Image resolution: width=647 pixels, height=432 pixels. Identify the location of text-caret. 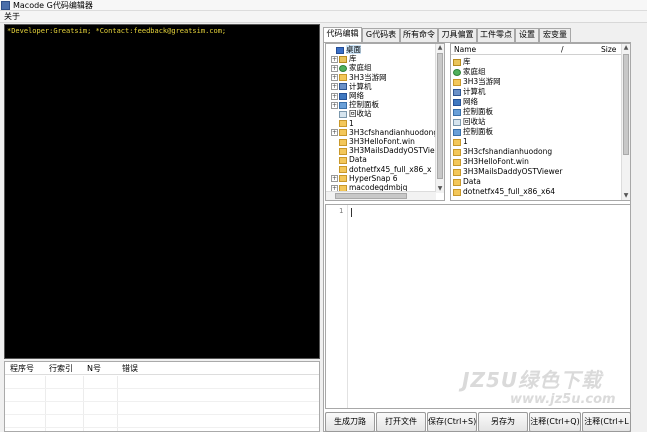
(351, 212).